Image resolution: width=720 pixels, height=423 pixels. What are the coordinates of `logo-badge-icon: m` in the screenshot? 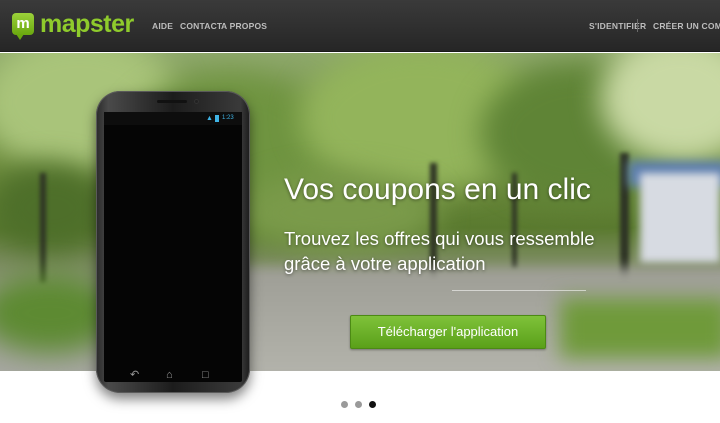 It's located at (23, 26).